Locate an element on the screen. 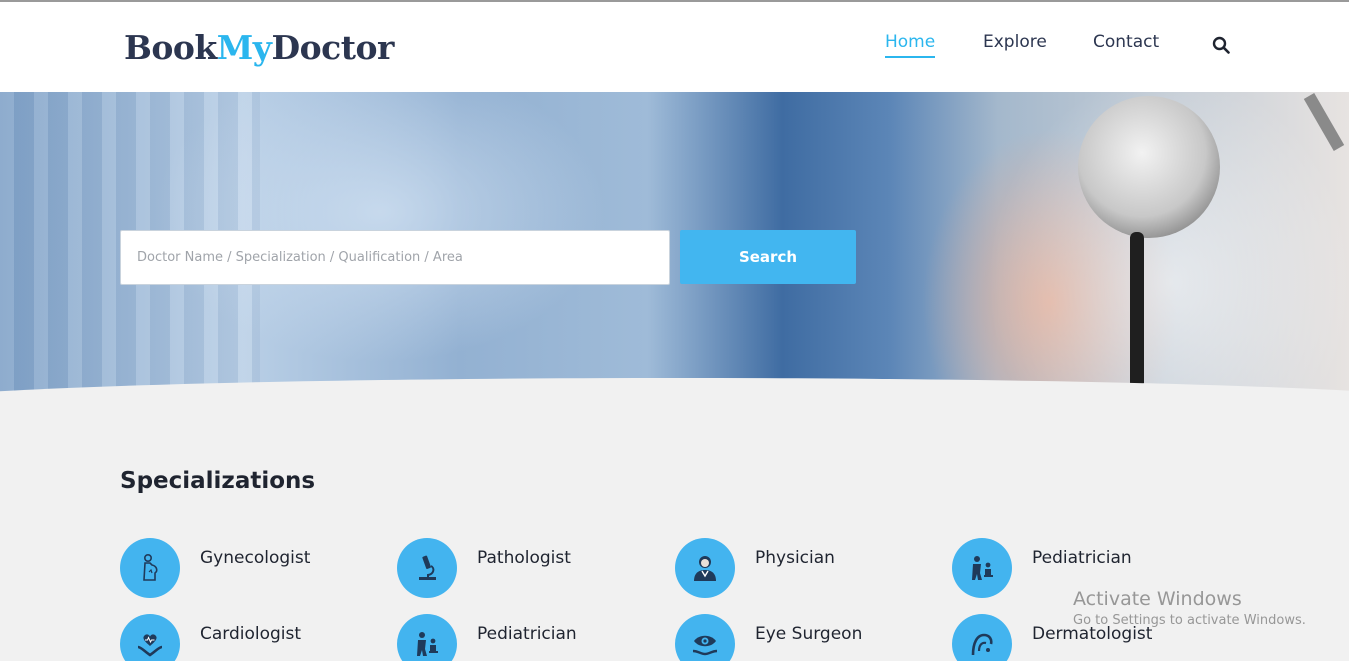 The image size is (1349, 661). search-icon is located at coordinates (1221, 45).